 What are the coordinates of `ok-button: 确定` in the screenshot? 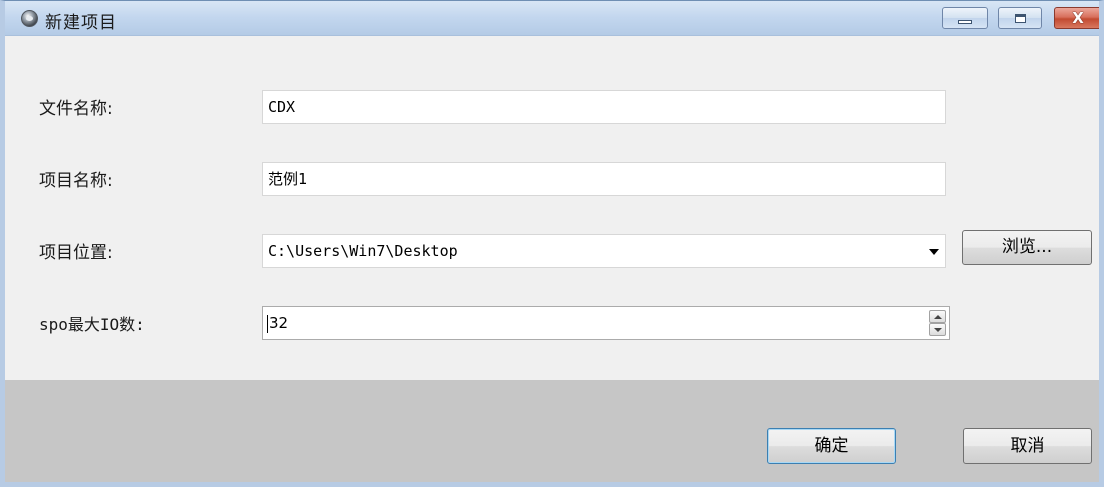 It's located at (831, 446).